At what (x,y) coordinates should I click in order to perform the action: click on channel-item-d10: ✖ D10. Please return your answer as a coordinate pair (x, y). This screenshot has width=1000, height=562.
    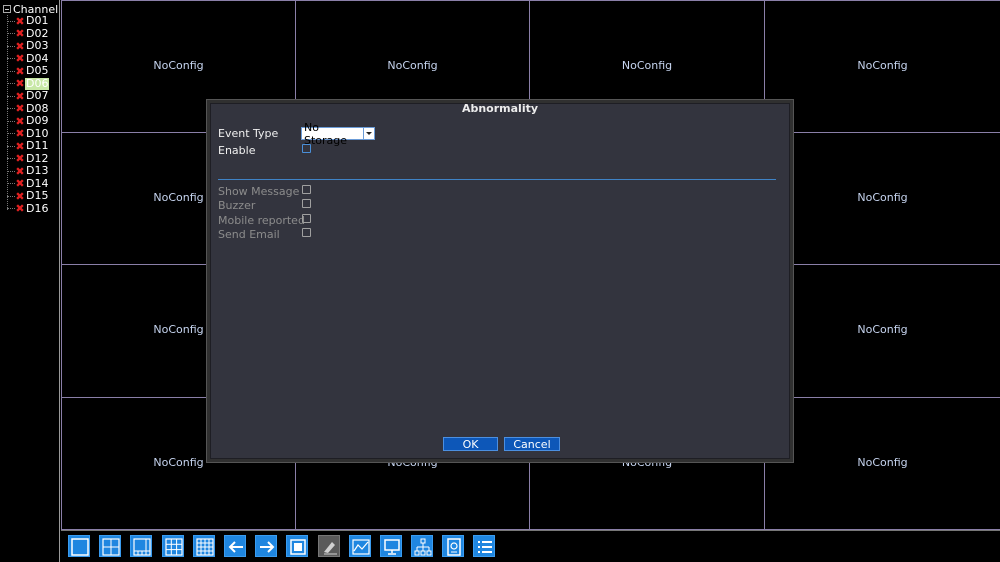
    Looking at the image, I should click on (28, 133).